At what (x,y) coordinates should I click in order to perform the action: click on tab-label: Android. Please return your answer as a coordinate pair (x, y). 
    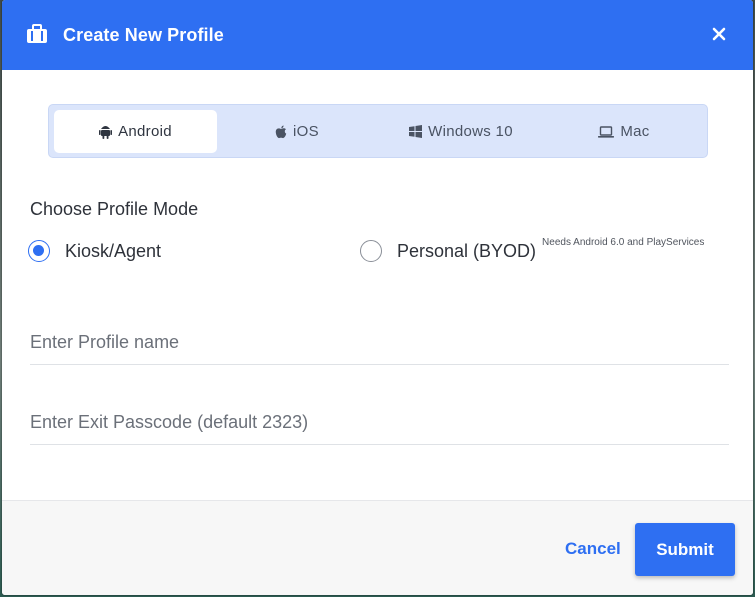
    Looking at the image, I should click on (145, 131).